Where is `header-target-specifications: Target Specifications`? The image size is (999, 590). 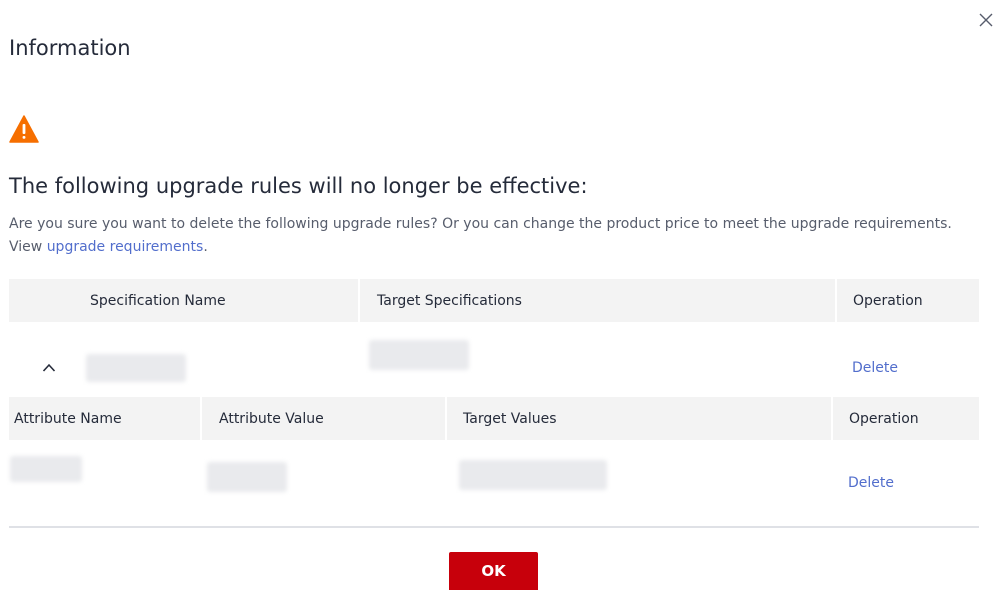 header-target-specifications: Target Specifications is located at coordinates (598, 300).